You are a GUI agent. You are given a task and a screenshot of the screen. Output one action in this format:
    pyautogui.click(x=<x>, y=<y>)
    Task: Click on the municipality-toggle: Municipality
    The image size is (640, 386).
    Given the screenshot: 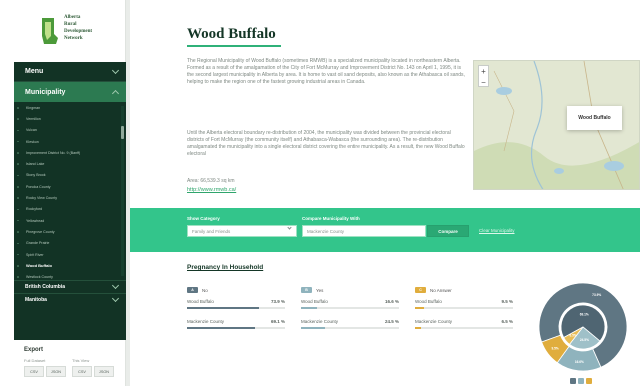 What is the action you would take?
    pyautogui.click(x=70, y=92)
    